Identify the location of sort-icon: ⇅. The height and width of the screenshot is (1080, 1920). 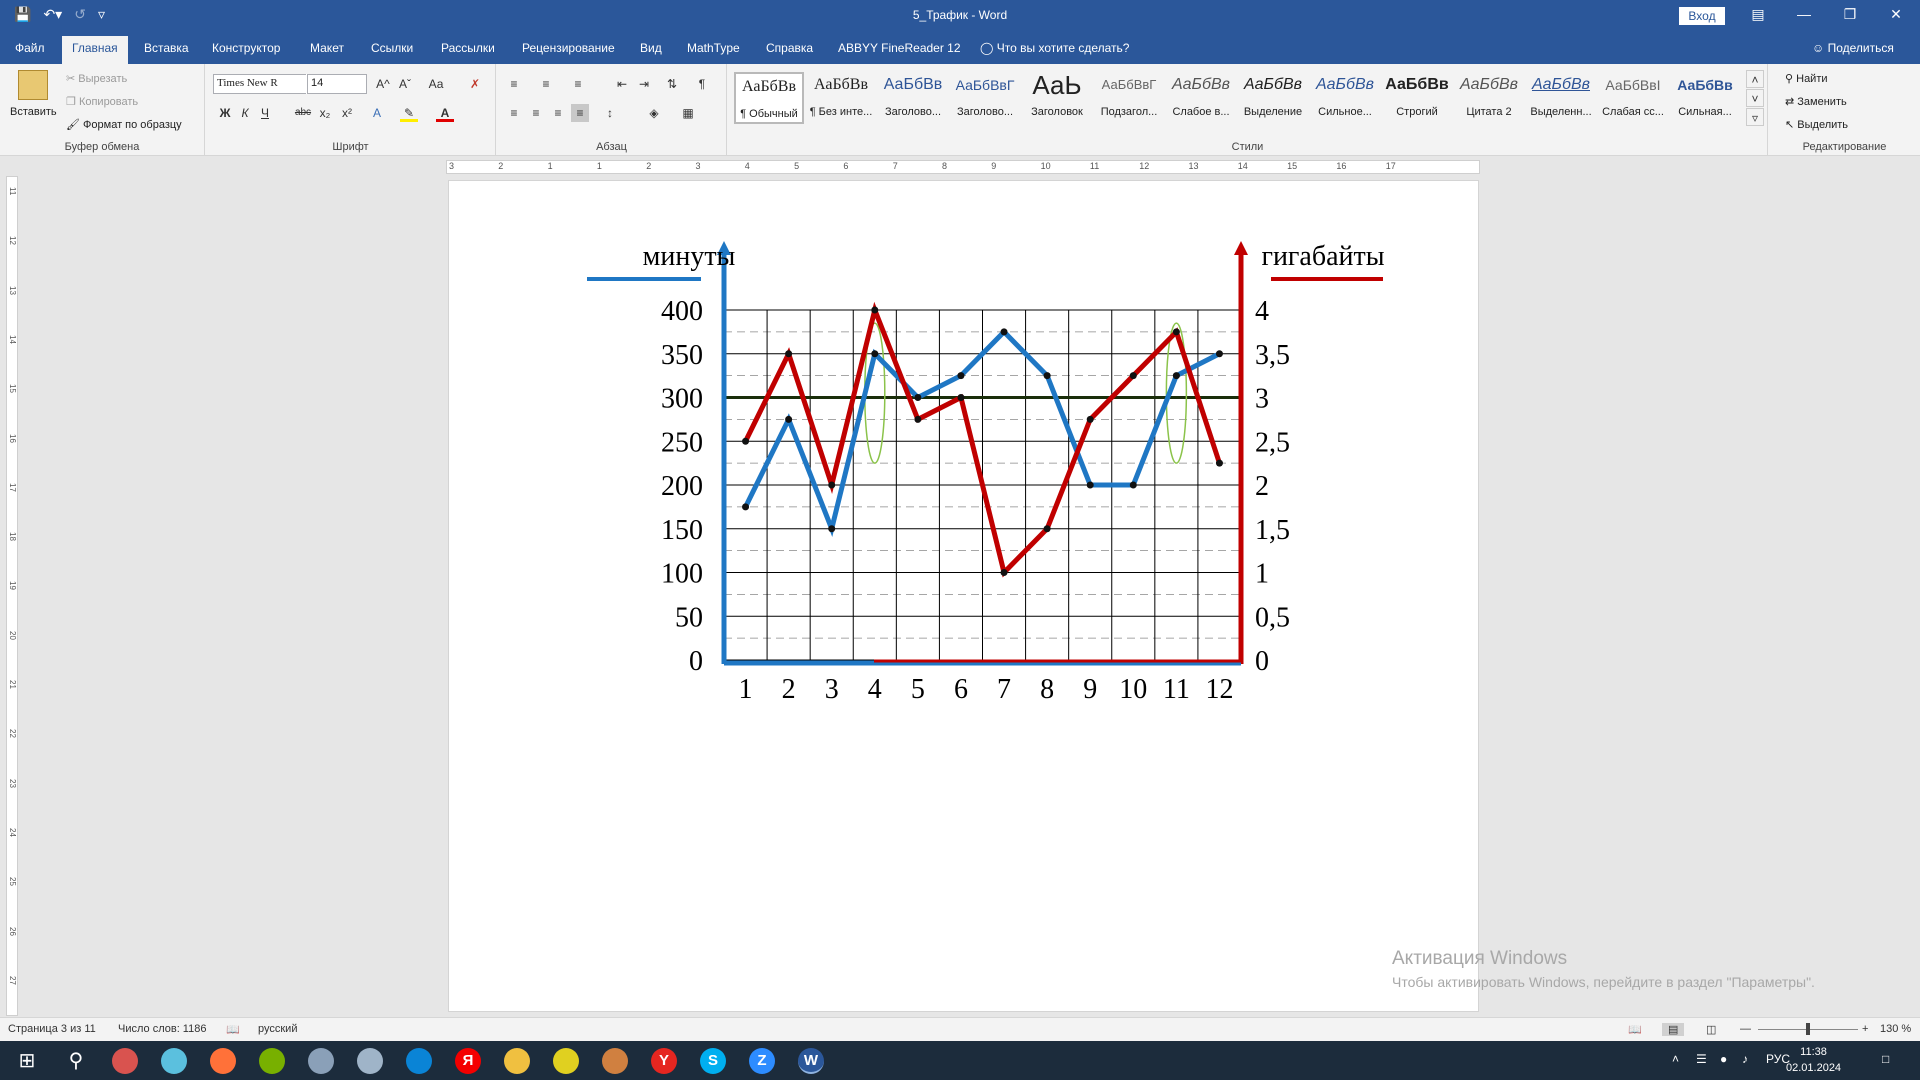
(672, 84).